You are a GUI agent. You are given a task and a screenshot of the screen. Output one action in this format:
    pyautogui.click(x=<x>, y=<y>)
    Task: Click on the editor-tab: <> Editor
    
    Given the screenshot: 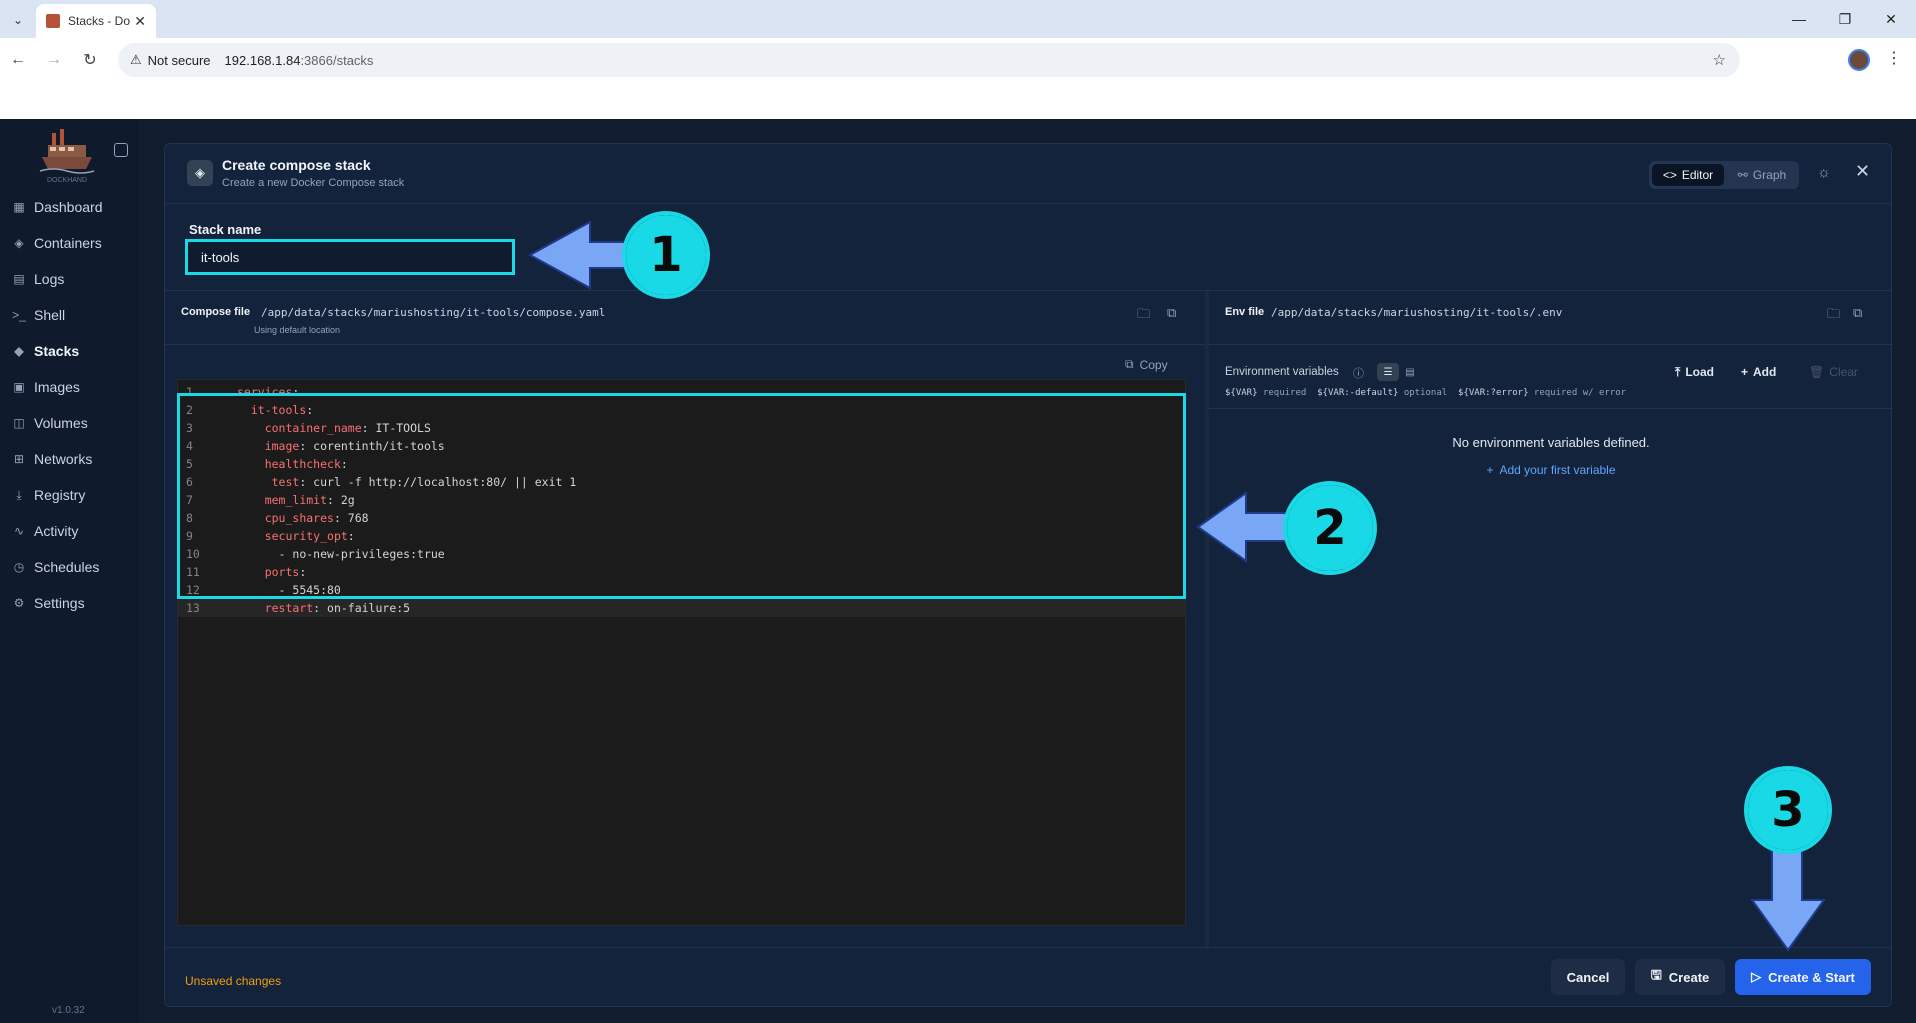 What is the action you would take?
    pyautogui.click(x=1688, y=175)
    